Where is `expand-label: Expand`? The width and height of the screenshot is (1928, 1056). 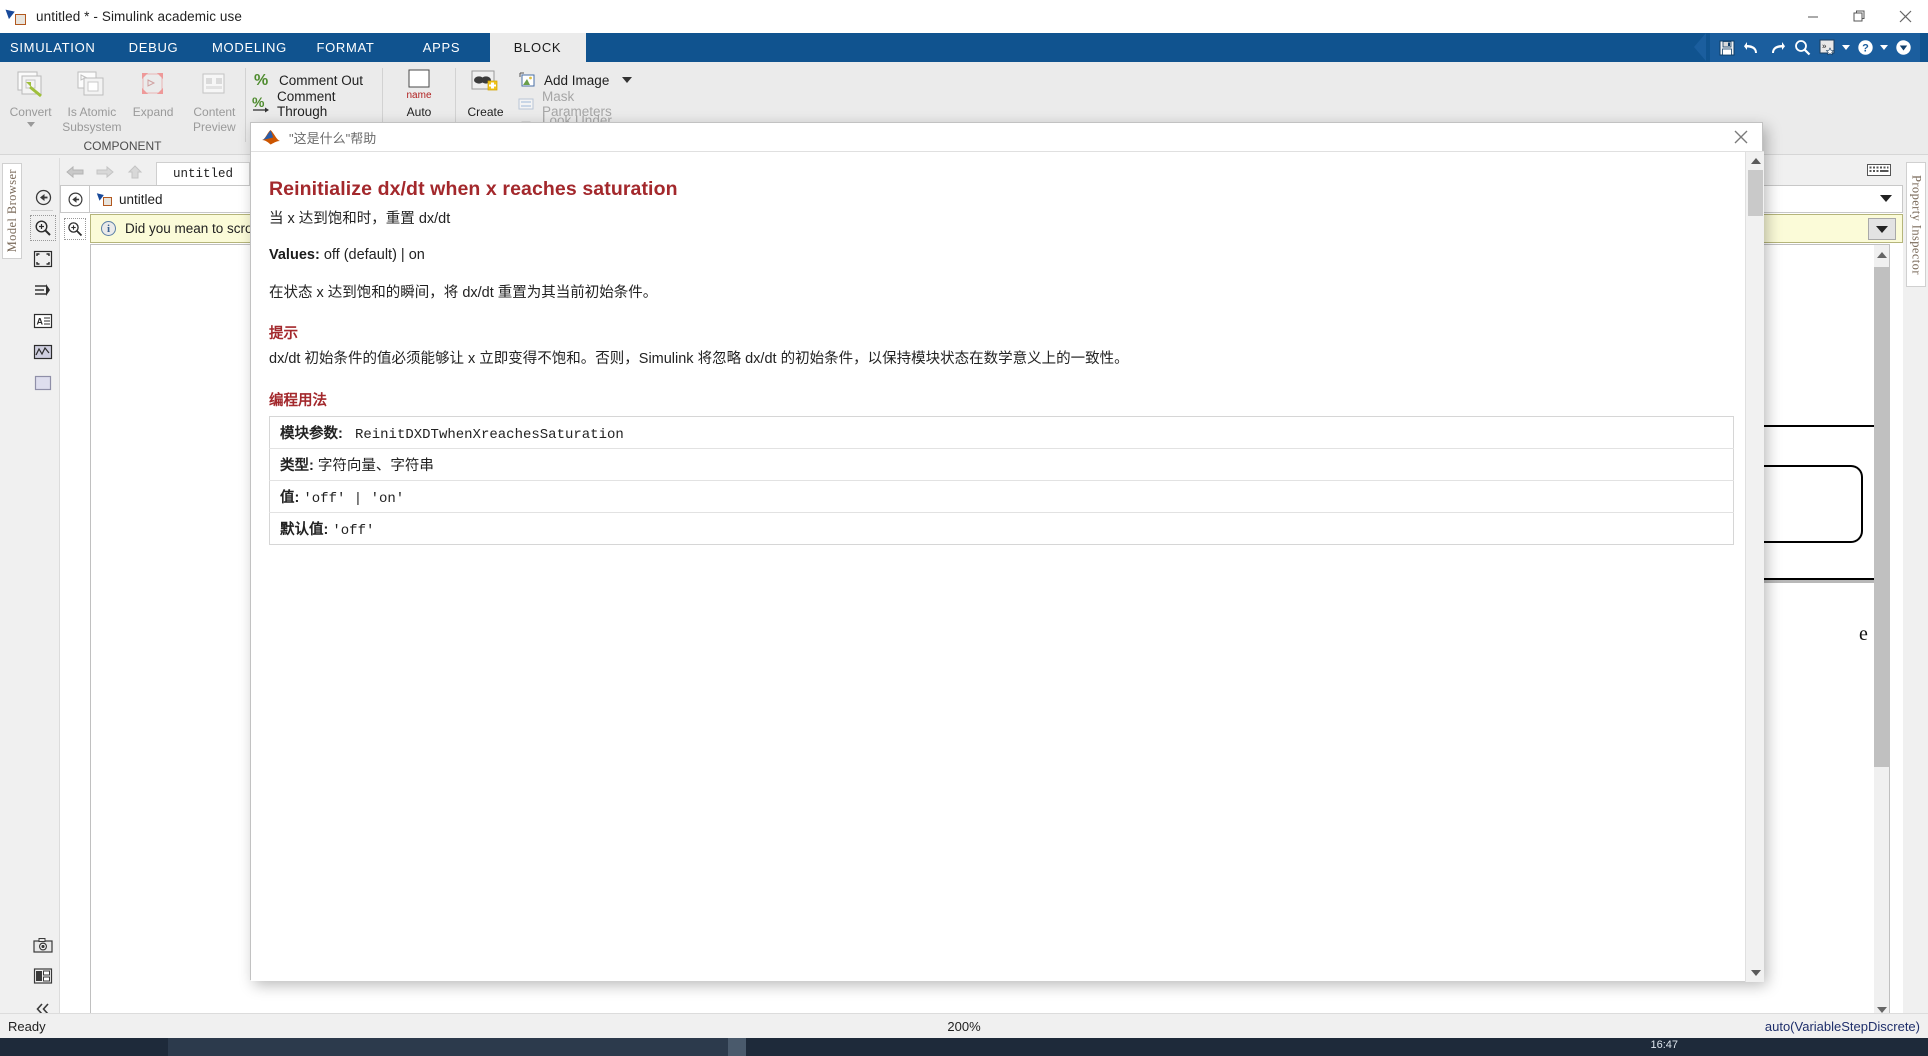
expand-label: Expand is located at coordinates (153, 112).